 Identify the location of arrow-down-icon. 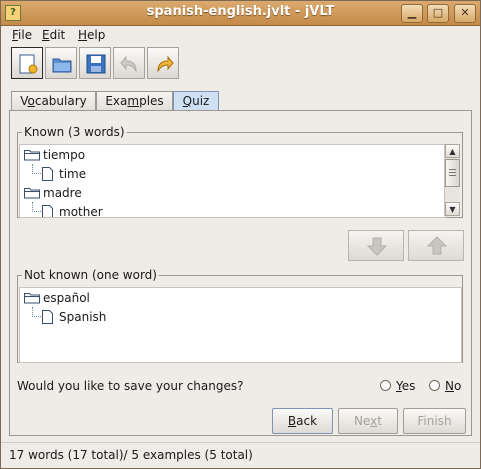
(377, 246).